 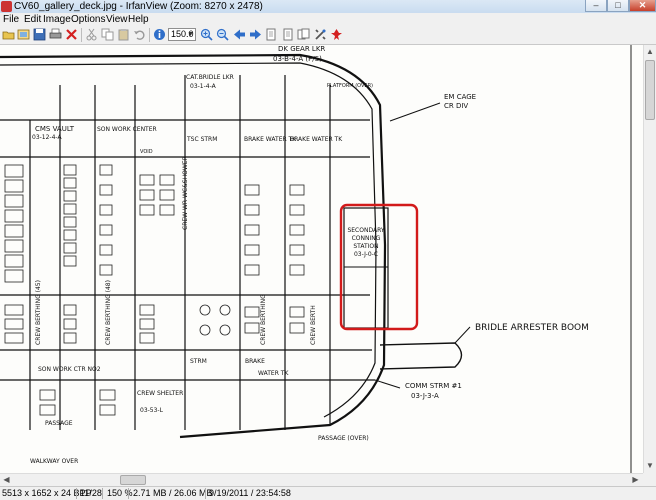 What do you see at coordinates (316, 139) in the screenshot?
I see `brake-water-label-2: BRAKE WATER TK` at bounding box center [316, 139].